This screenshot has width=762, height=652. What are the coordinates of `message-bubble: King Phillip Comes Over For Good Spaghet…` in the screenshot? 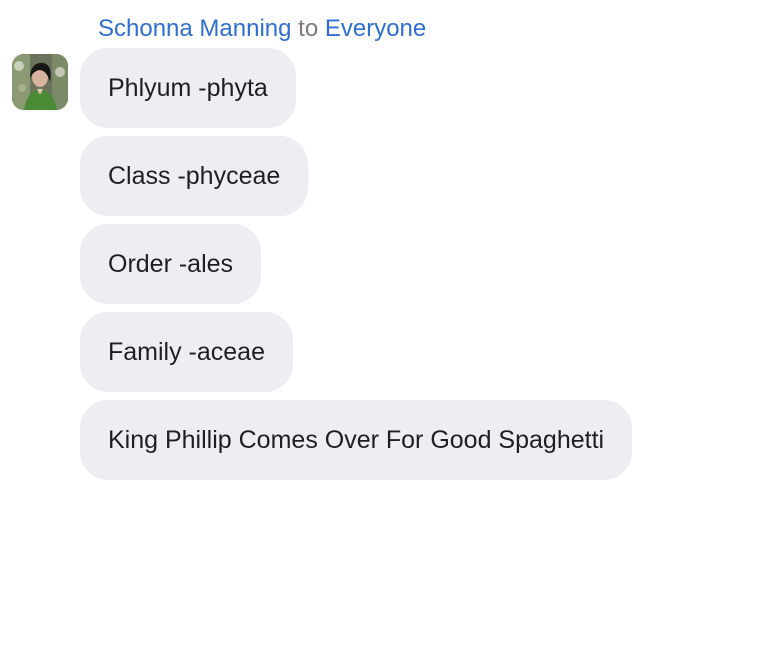 It's located at (356, 440).